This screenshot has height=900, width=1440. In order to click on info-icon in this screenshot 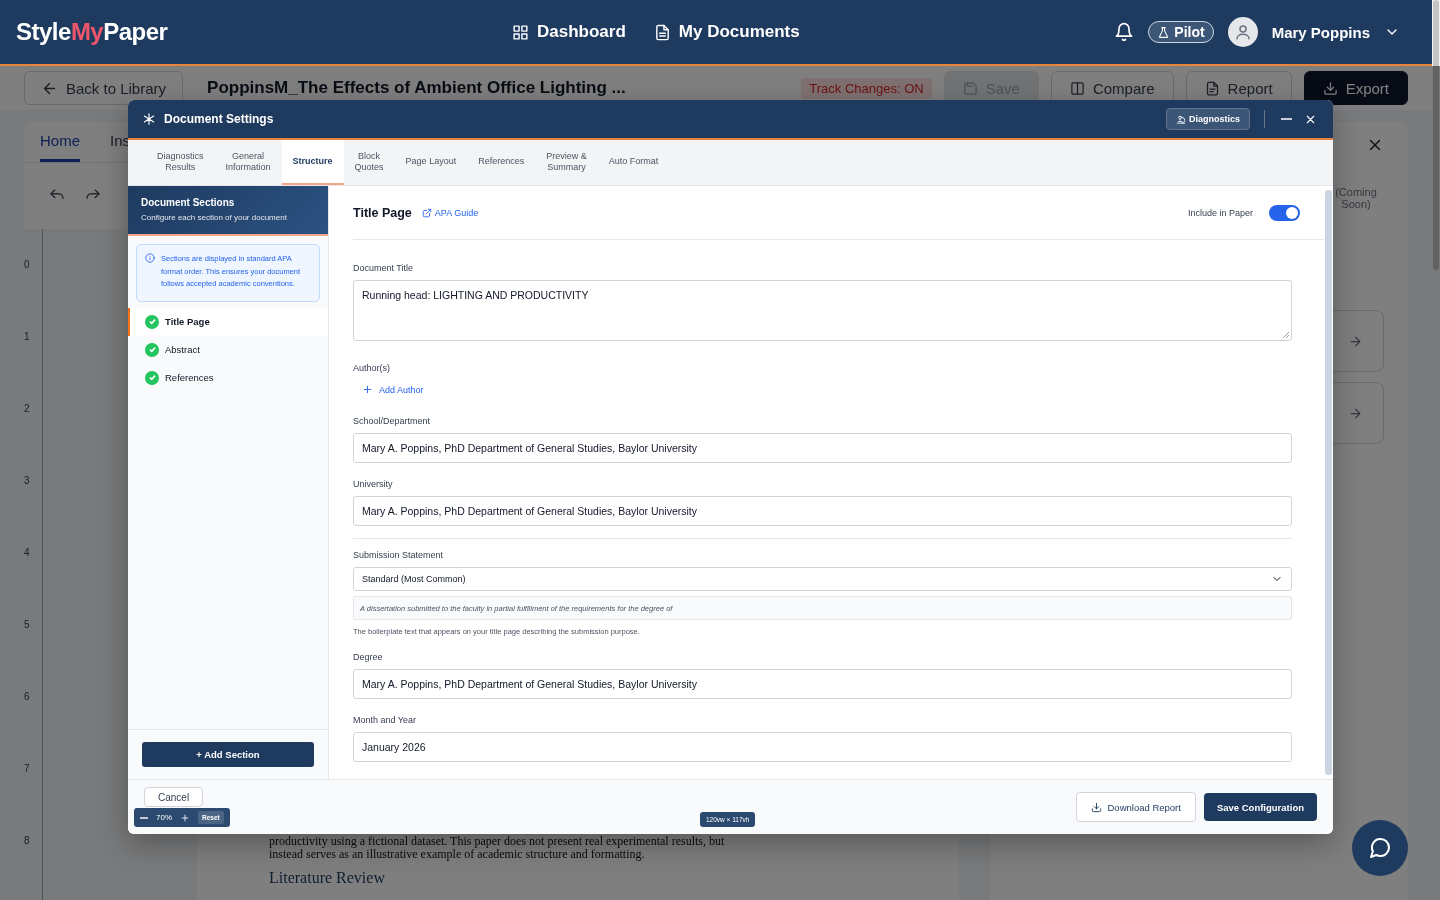, I will do `click(150, 258)`.